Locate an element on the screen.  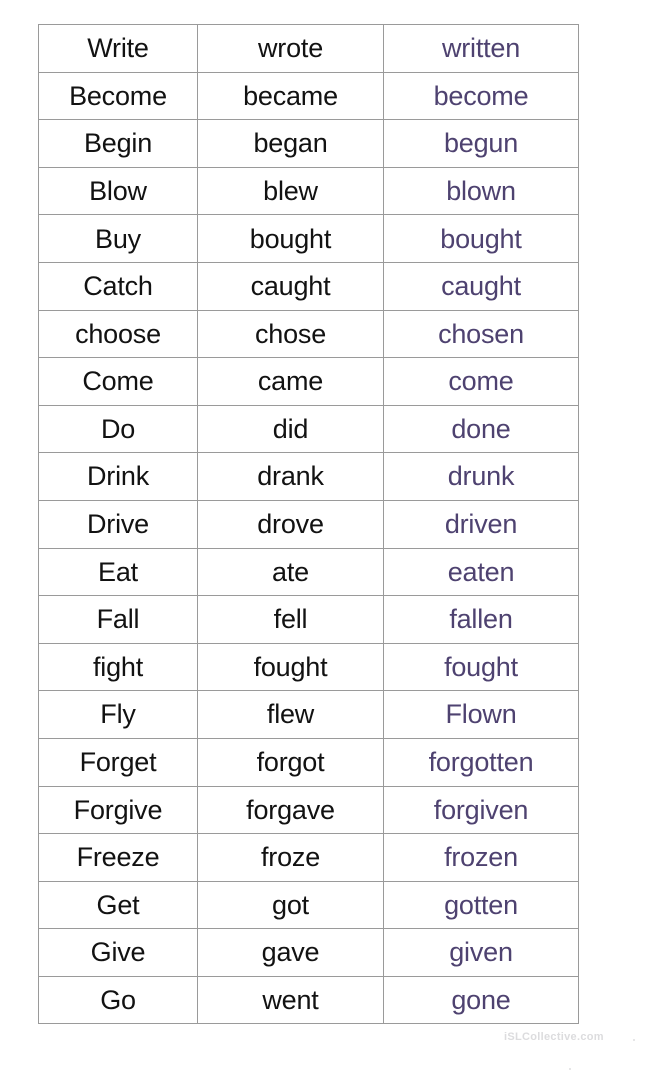
past-simple-cell: began is located at coordinates (290, 143).